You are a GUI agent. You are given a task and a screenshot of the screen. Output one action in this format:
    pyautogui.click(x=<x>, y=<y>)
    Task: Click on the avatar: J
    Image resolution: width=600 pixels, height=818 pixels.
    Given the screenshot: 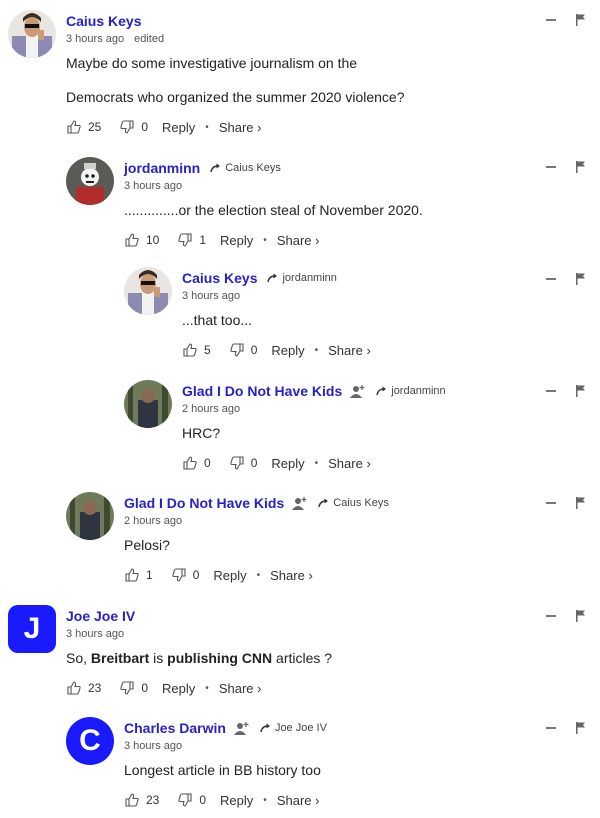 What is the action you would take?
    pyautogui.click(x=32, y=629)
    